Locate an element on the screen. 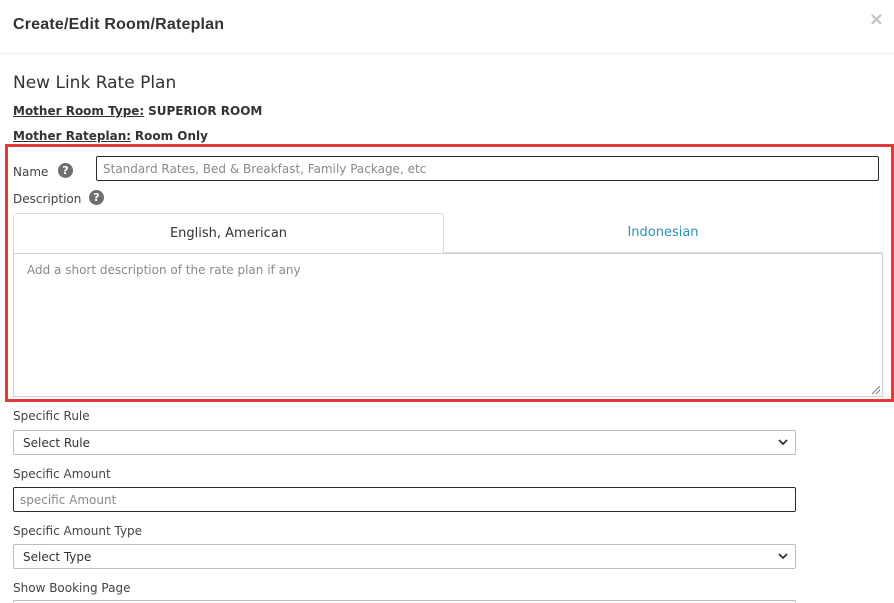 The width and height of the screenshot is (894, 603). mother-room-type-value: SUPERIOR ROOM is located at coordinates (205, 111).